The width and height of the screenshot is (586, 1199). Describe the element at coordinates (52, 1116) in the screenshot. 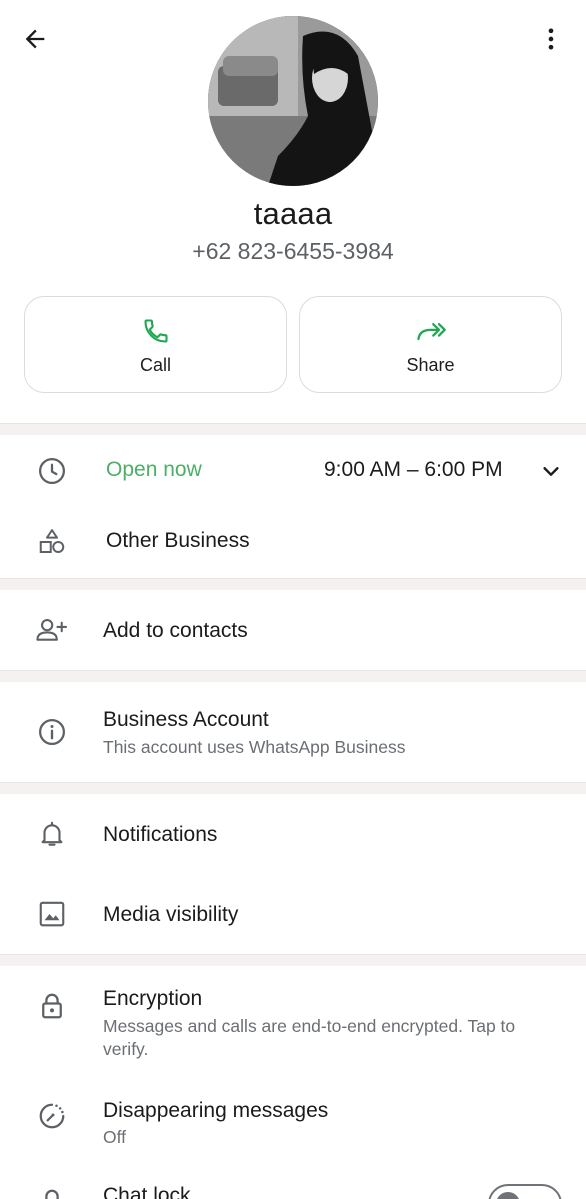

I see `timer-icon` at that location.